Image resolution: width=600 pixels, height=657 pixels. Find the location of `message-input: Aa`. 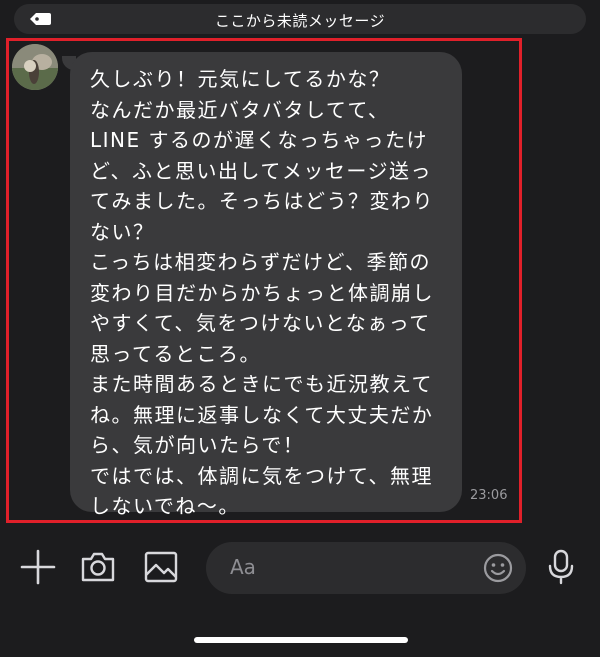

message-input: Aa is located at coordinates (366, 568).